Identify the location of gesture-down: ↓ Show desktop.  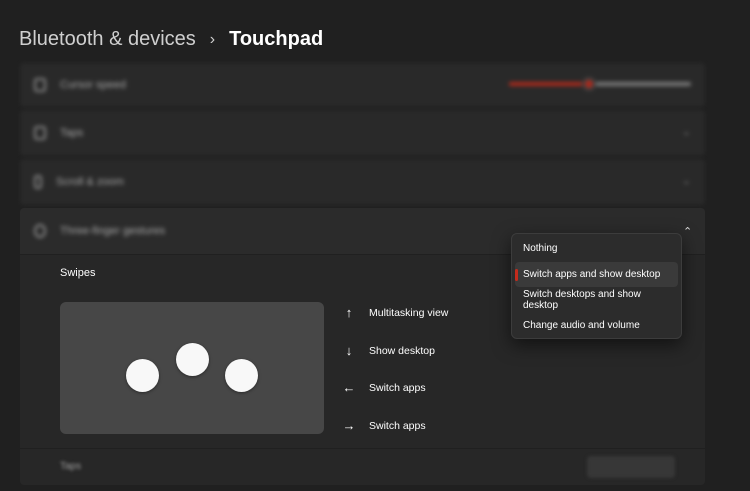
(388, 350).